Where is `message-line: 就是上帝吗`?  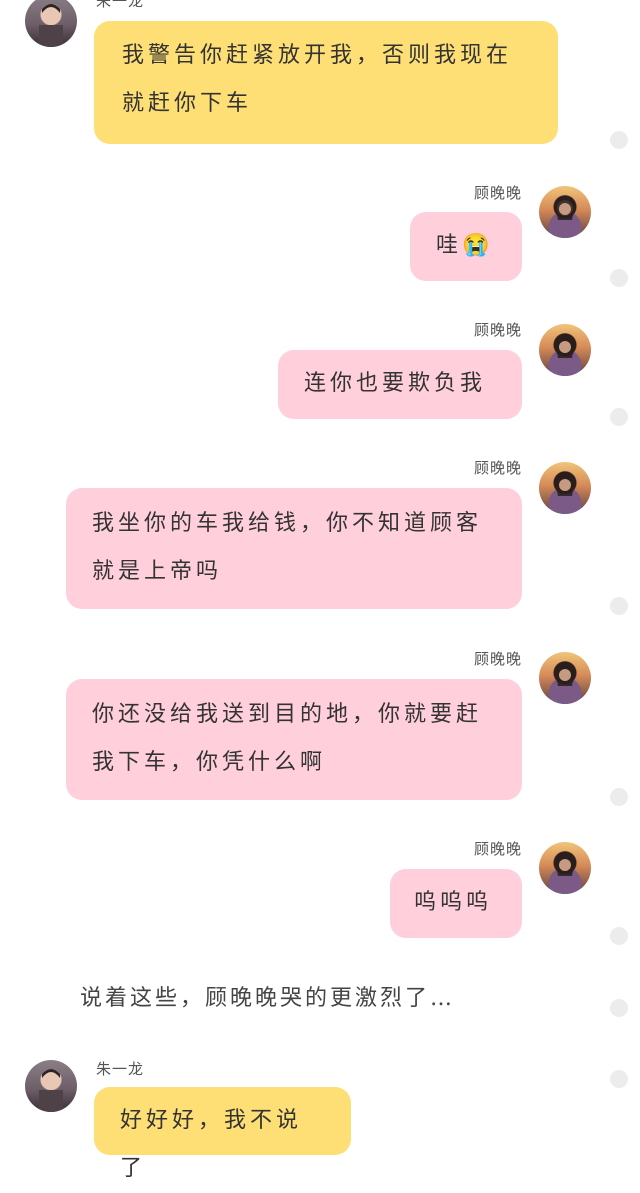
message-line: 就是上帝吗 is located at coordinates (157, 571).